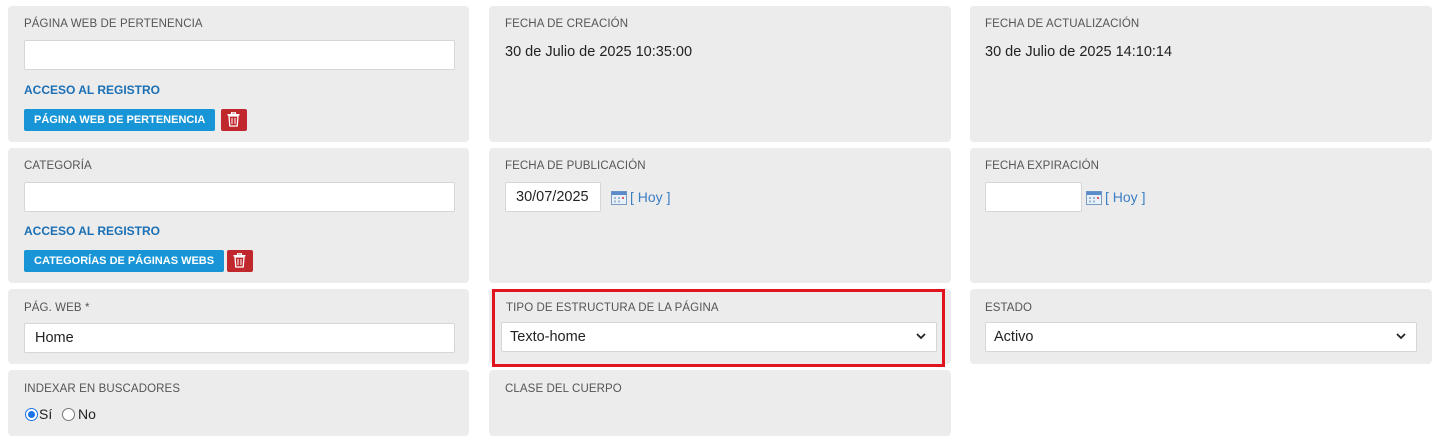 This screenshot has width=1440, height=443. Describe the element at coordinates (1201, 215) in the screenshot. I see `card-fecha-expiracion: FECHA EXPIRACIÓN [ Hoy ]` at that location.